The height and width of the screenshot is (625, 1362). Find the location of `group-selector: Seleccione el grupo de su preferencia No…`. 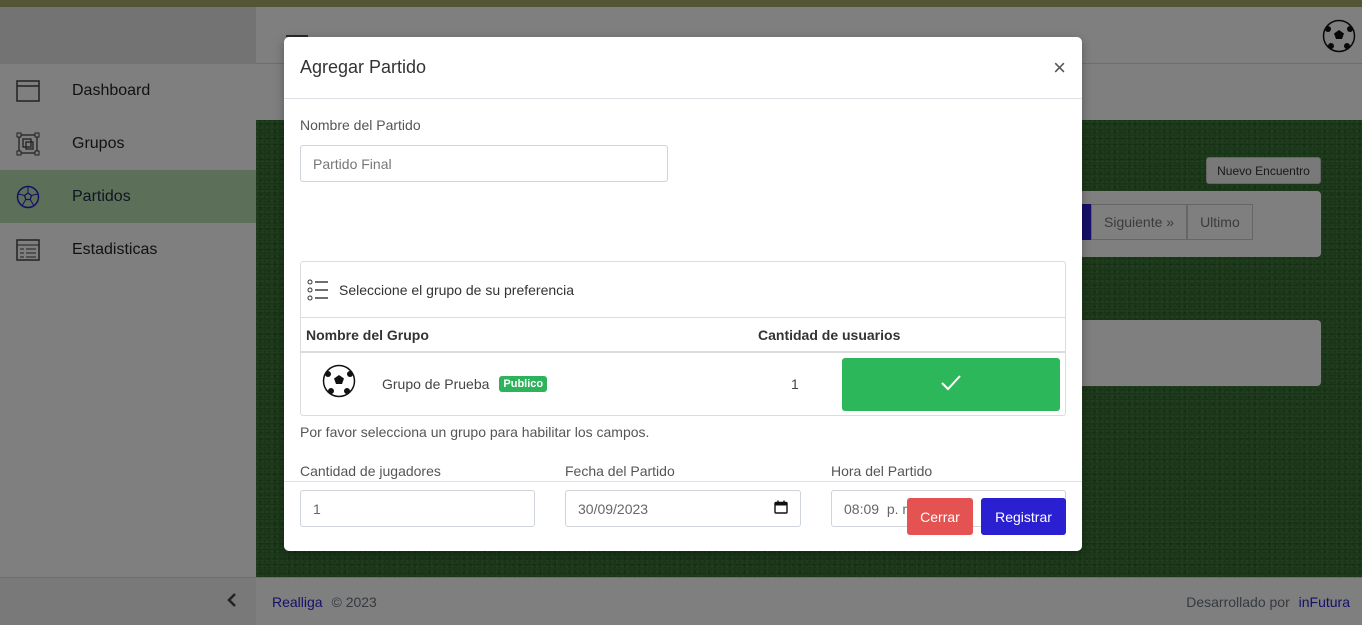

group-selector: Seleccione el grupo de su preferencia No… is located at coordinates (683, 338).